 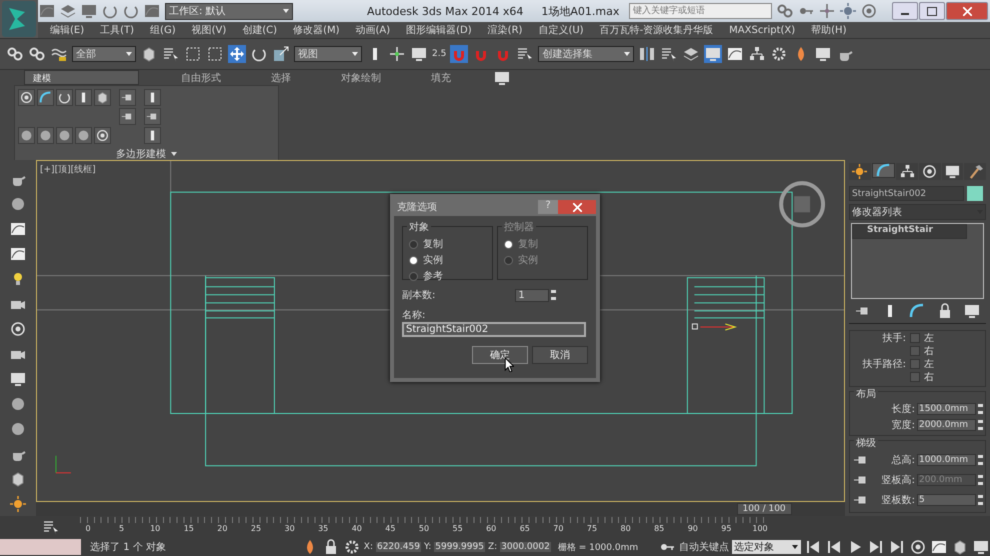 What do you see at coordinates (703, 547) in the screenshot?
I see `auto-key-button: 自动关键点` at bounding box center [703, 547].